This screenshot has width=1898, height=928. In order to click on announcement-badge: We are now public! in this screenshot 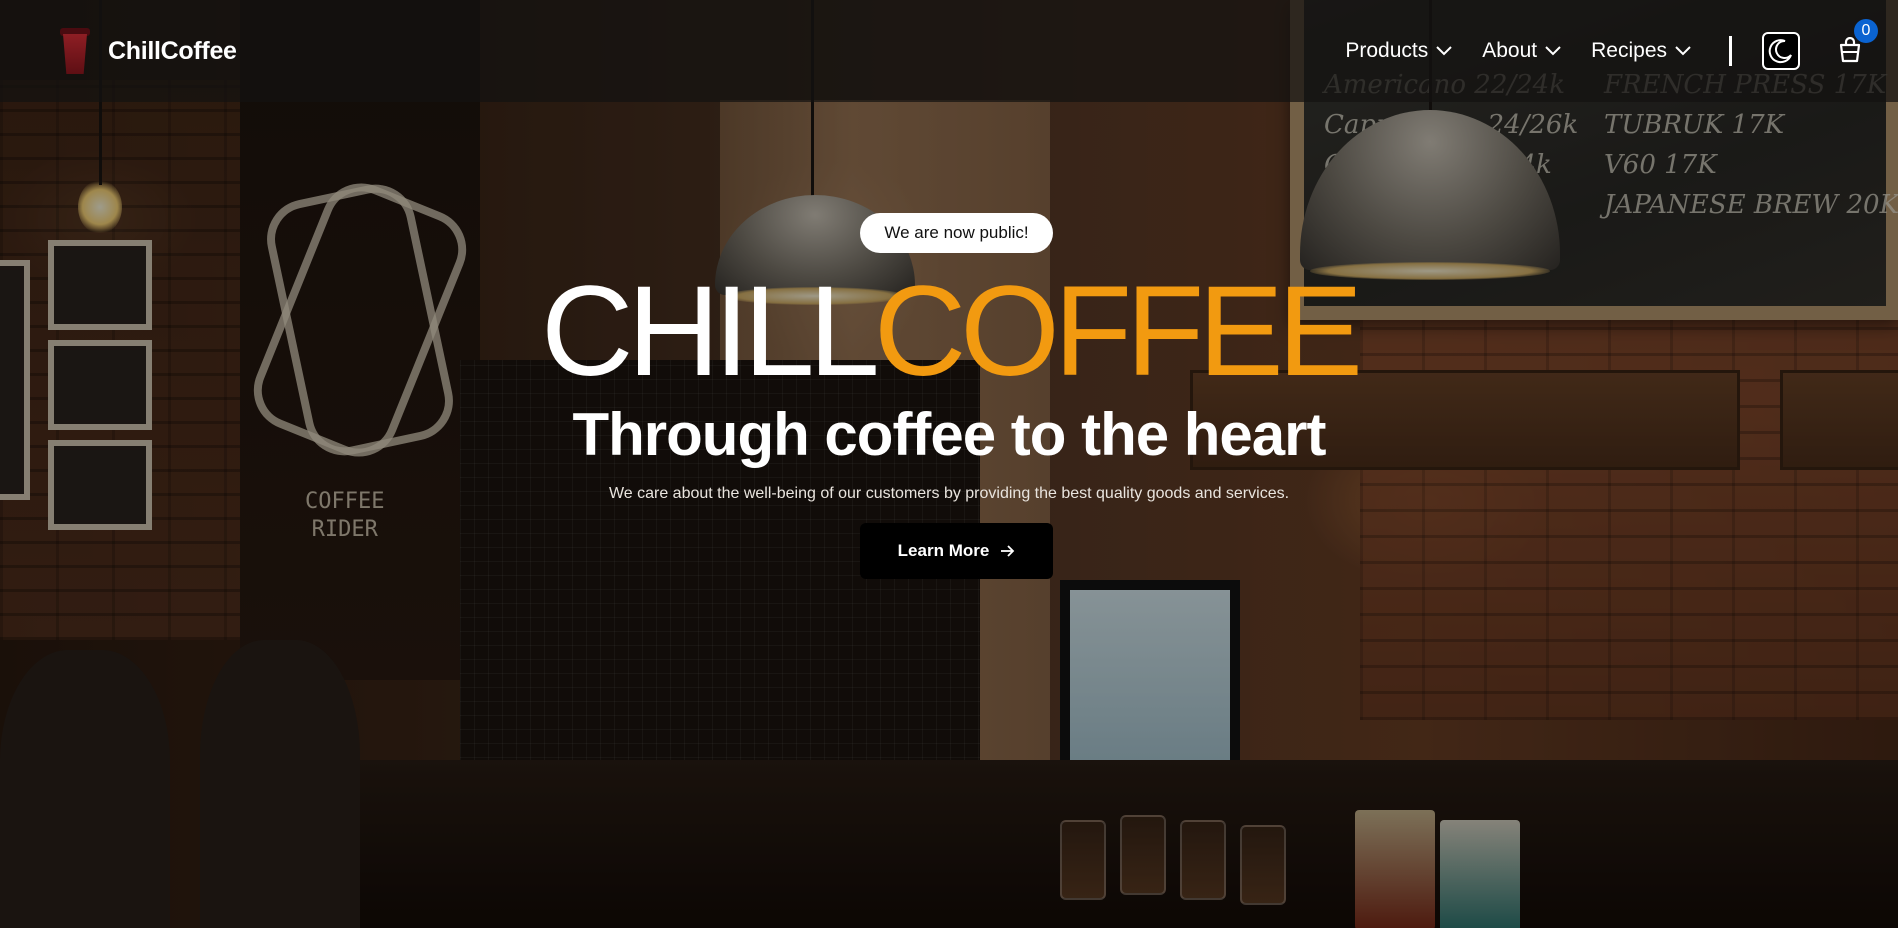, I will do `click(956, 233)`.